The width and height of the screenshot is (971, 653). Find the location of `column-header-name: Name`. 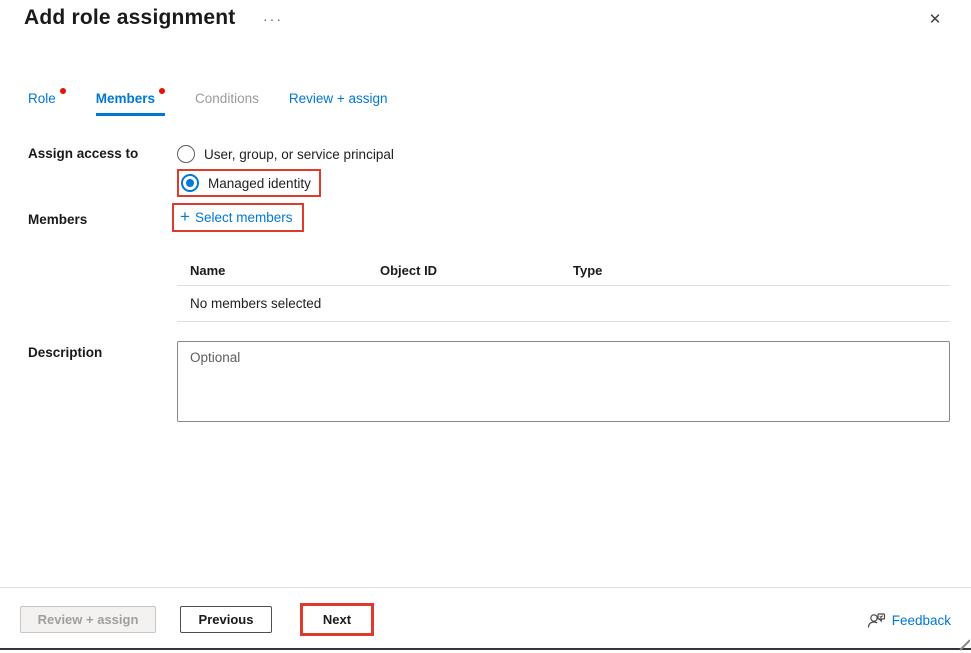

column-header-name: Name is located at coordinates (208, 270).